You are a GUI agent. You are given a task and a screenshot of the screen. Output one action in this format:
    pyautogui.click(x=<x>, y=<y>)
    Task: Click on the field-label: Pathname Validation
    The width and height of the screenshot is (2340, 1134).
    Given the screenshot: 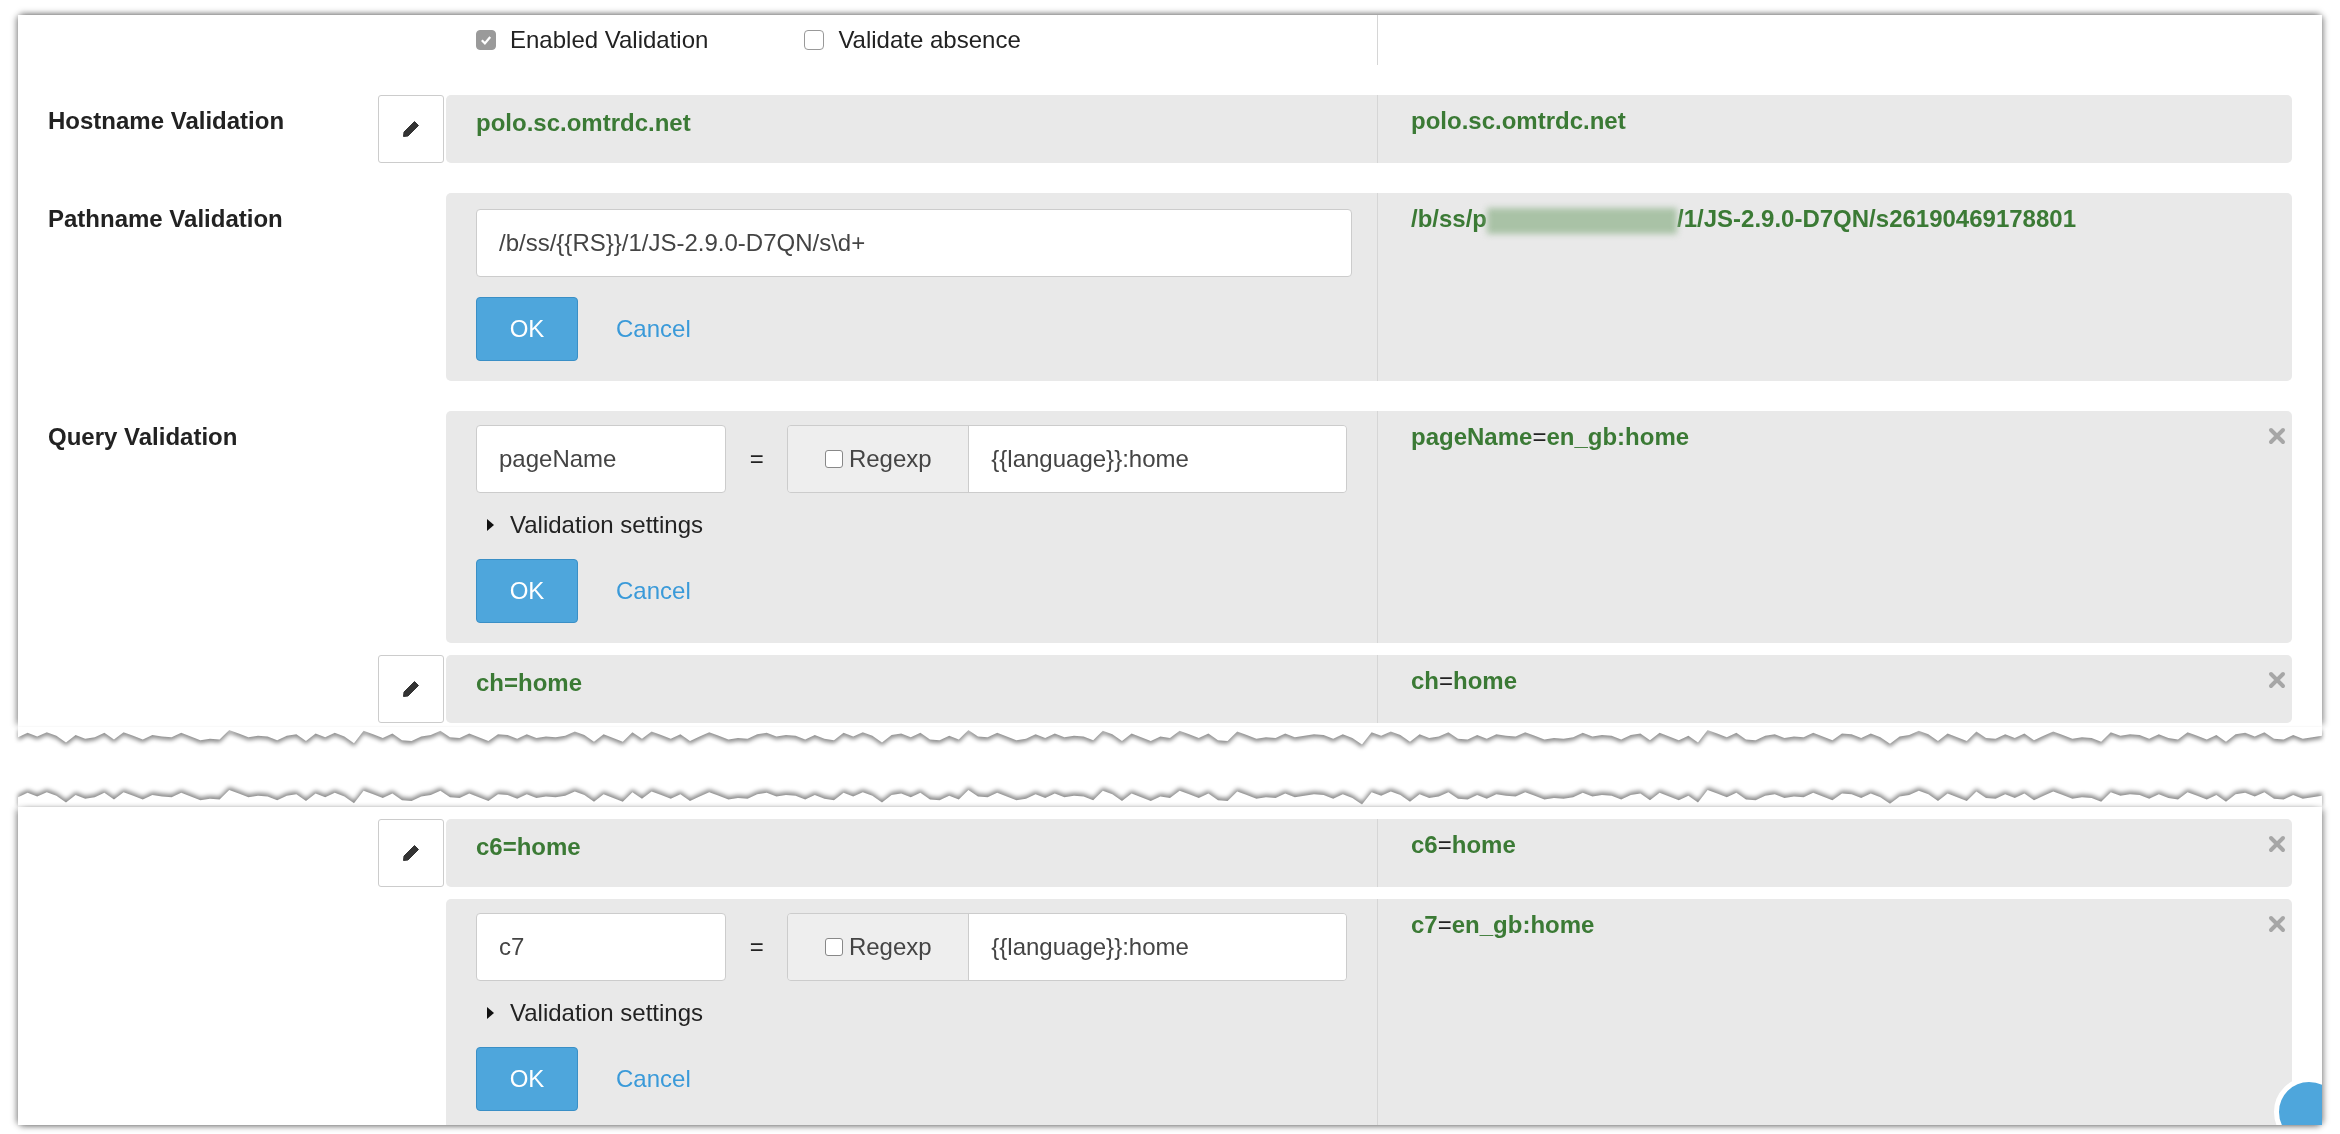 What is the action you would take?
    pyautogui.click(x=165, y=218)
    